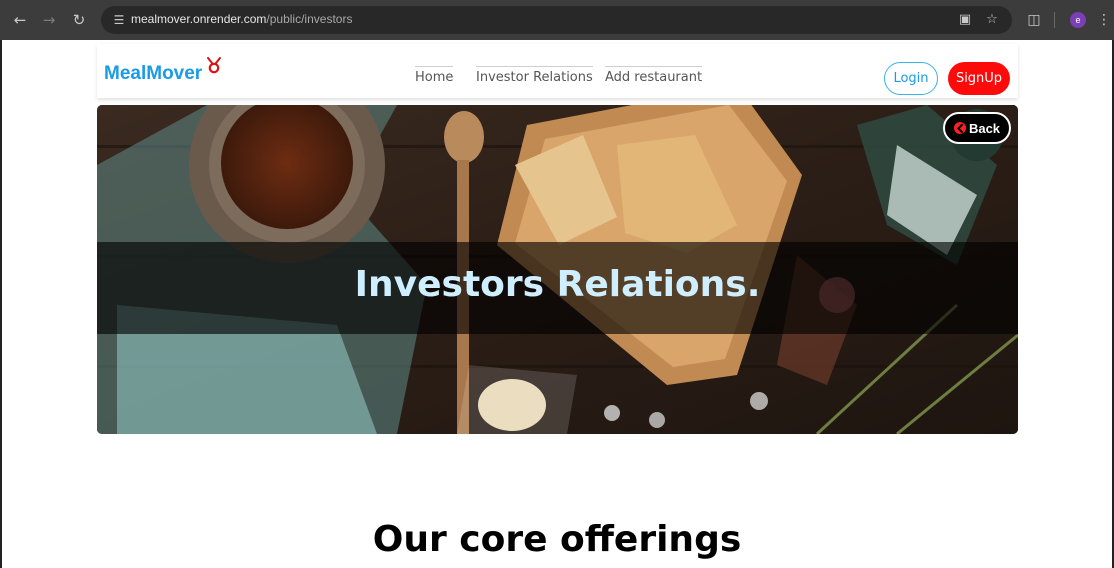 This screenshot has width=1114, height=568. What do you see at coordinates (20, 20) in the screenshot?
I see `back-arrow-icon: ←` at bounding box center [20, 20].